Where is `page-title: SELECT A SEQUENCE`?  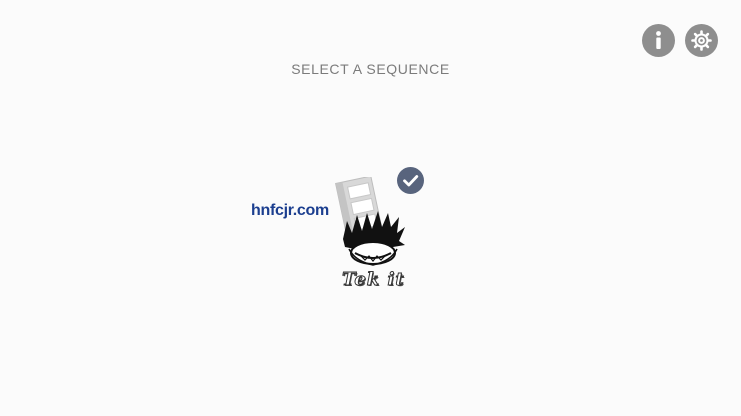 page-title: SELECT A SEQUENCE is located at coordinates (370, 69).